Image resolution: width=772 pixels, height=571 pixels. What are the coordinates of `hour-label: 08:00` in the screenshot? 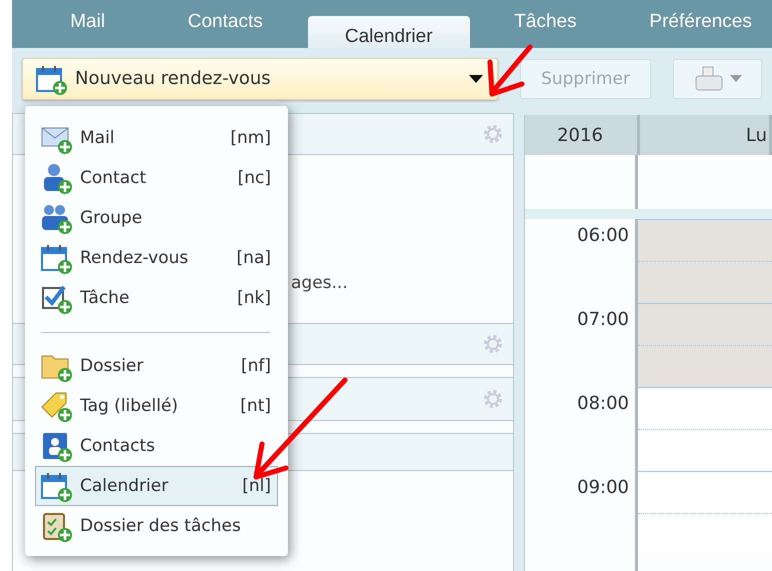 It's located at (603, 404).